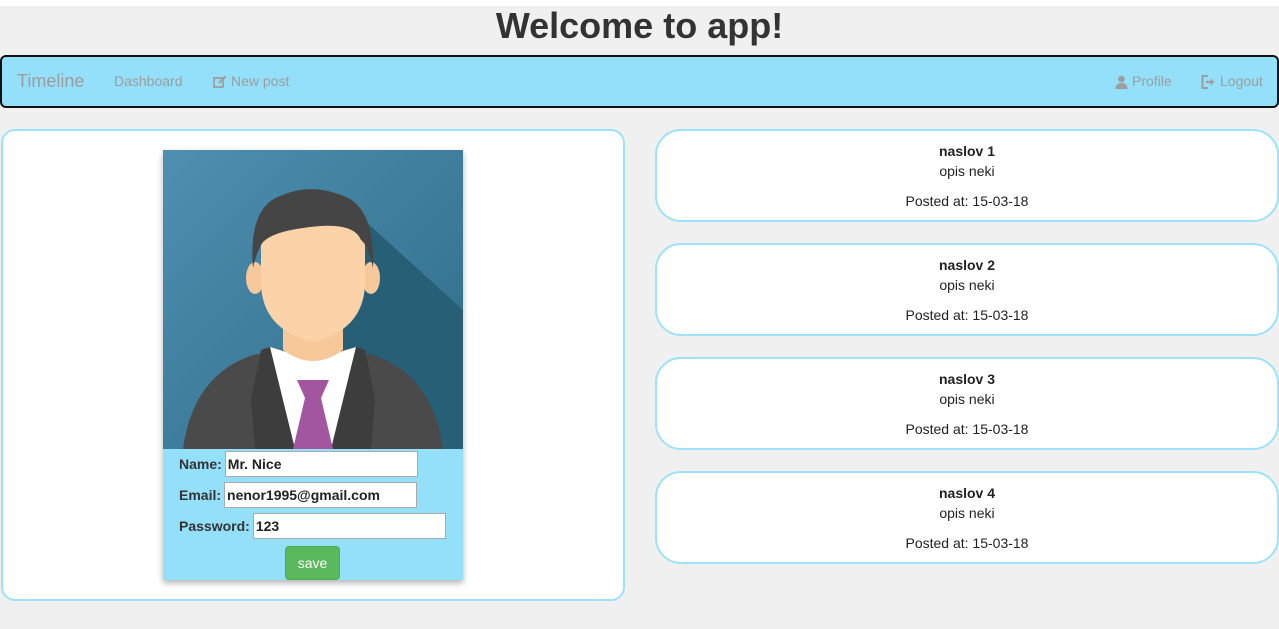  Describe the element at coordinates (967, 379) in the screenshot. I see `post-title: naslov 3` at that location.